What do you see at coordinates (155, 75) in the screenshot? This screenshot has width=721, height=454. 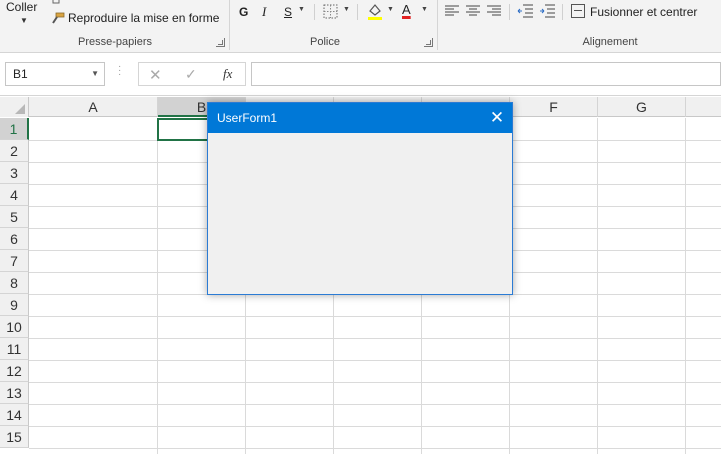 I see `cancel-icon: ✕` at bounding box center [155, 75].